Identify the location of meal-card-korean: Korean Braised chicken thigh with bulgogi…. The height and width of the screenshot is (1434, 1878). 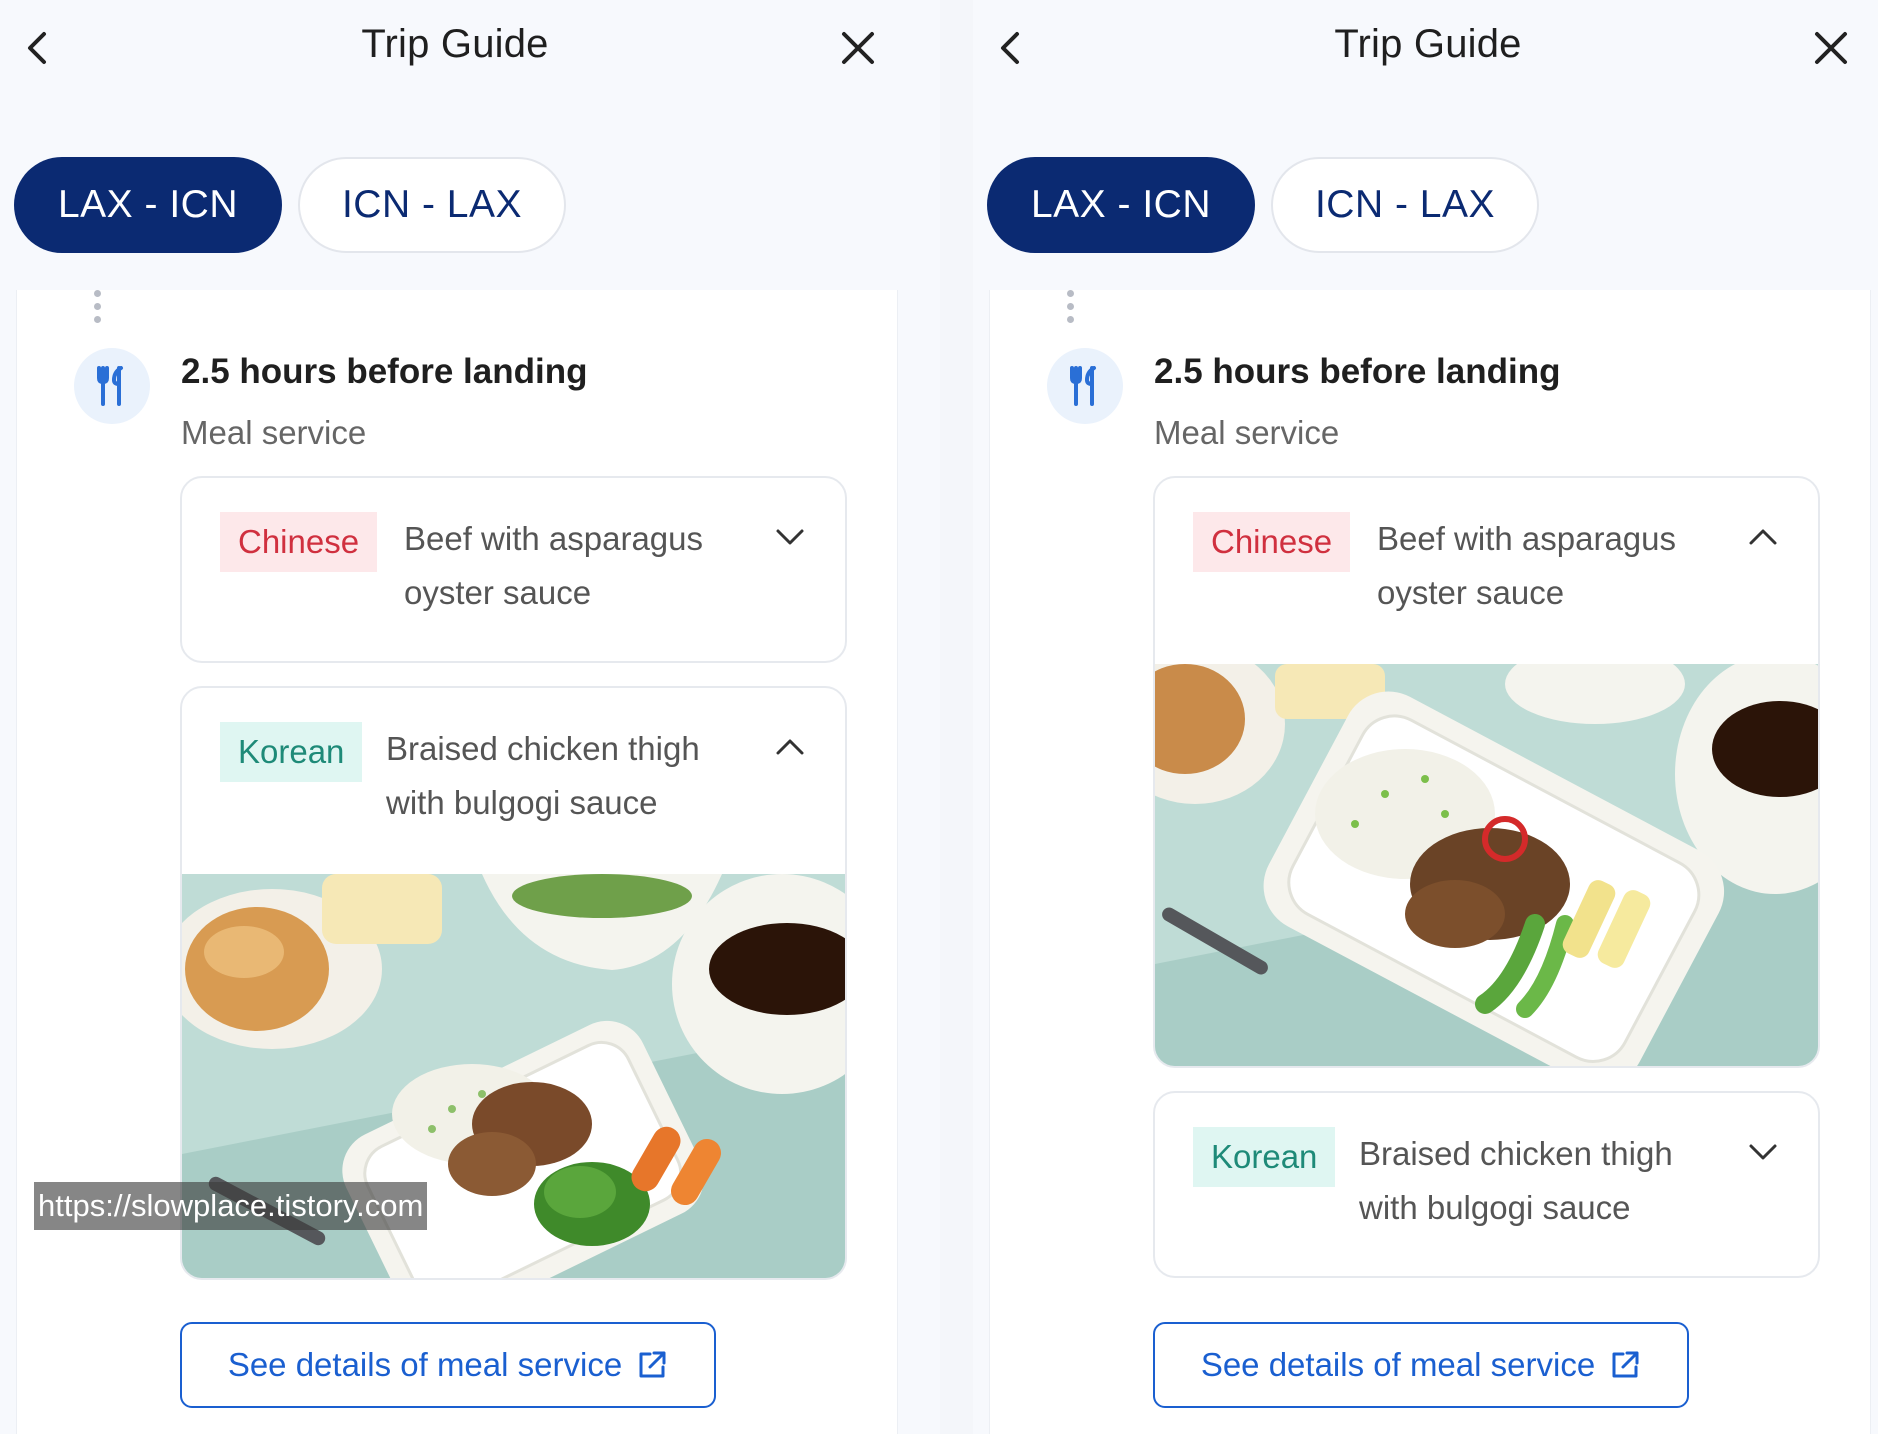
(1486, 1184).